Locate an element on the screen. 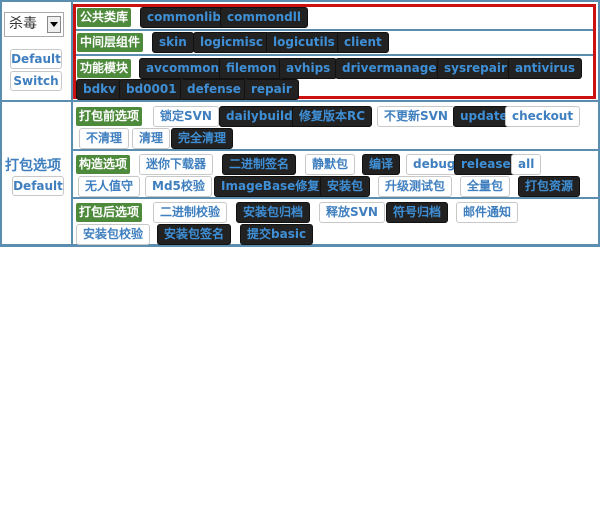 The width and height of the screenshot is (603, 525). option-no-update-svn: 不更新SVN is located at coordinates (416, 116).